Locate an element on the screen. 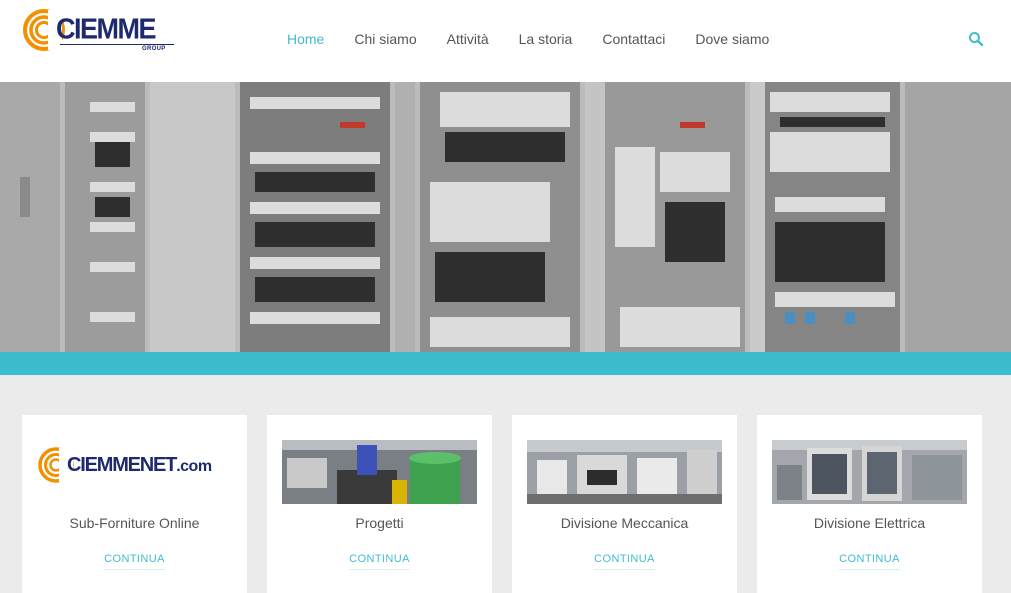 The image size is (1011, 593). ciemmenet-logo: CIEMMENET.com is located at coordinates (137, 465).